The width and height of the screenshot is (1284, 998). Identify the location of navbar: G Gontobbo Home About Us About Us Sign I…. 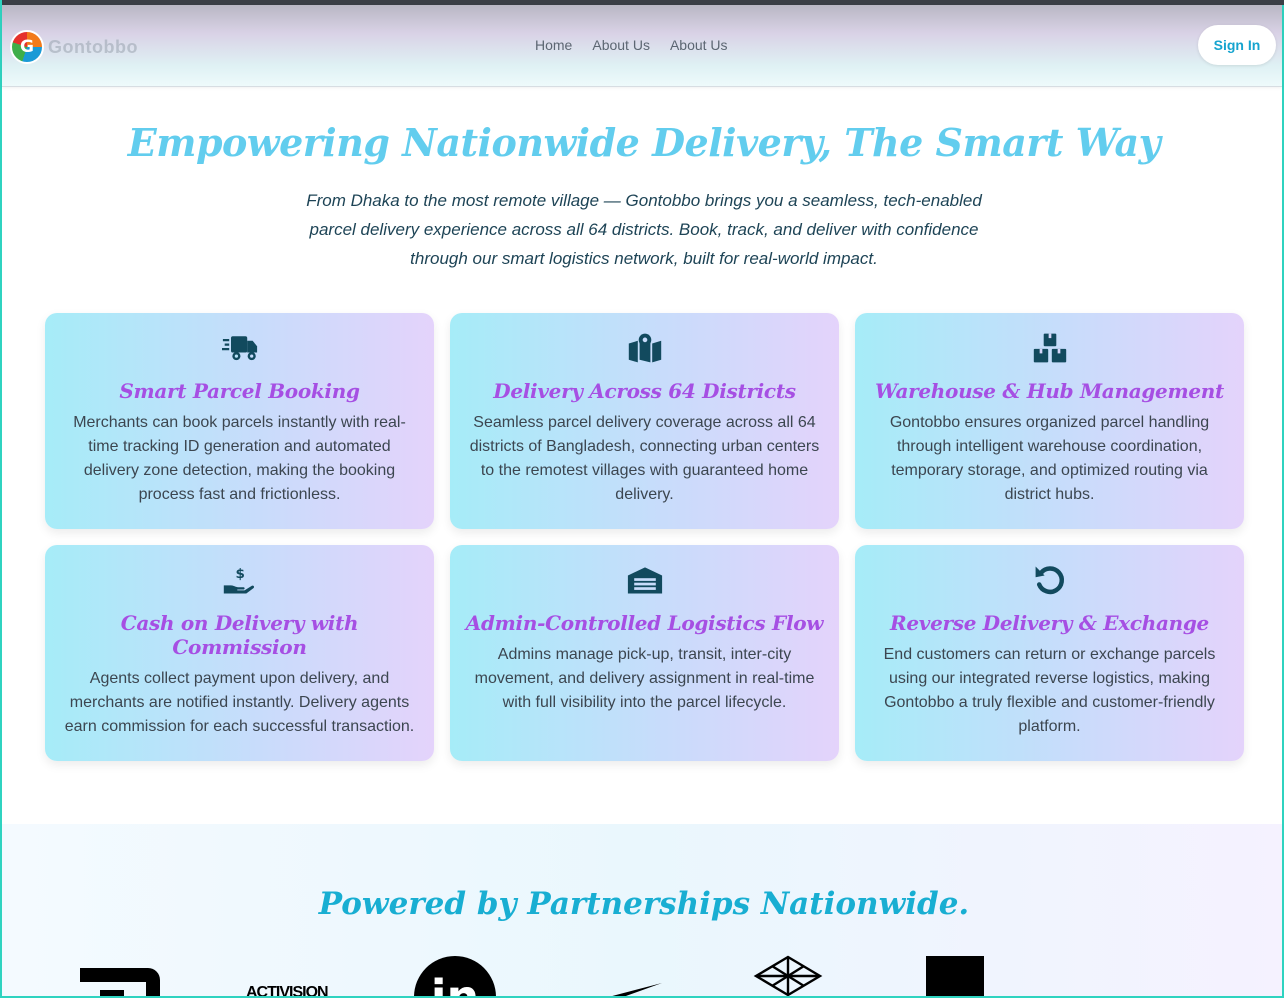
(642, 46).